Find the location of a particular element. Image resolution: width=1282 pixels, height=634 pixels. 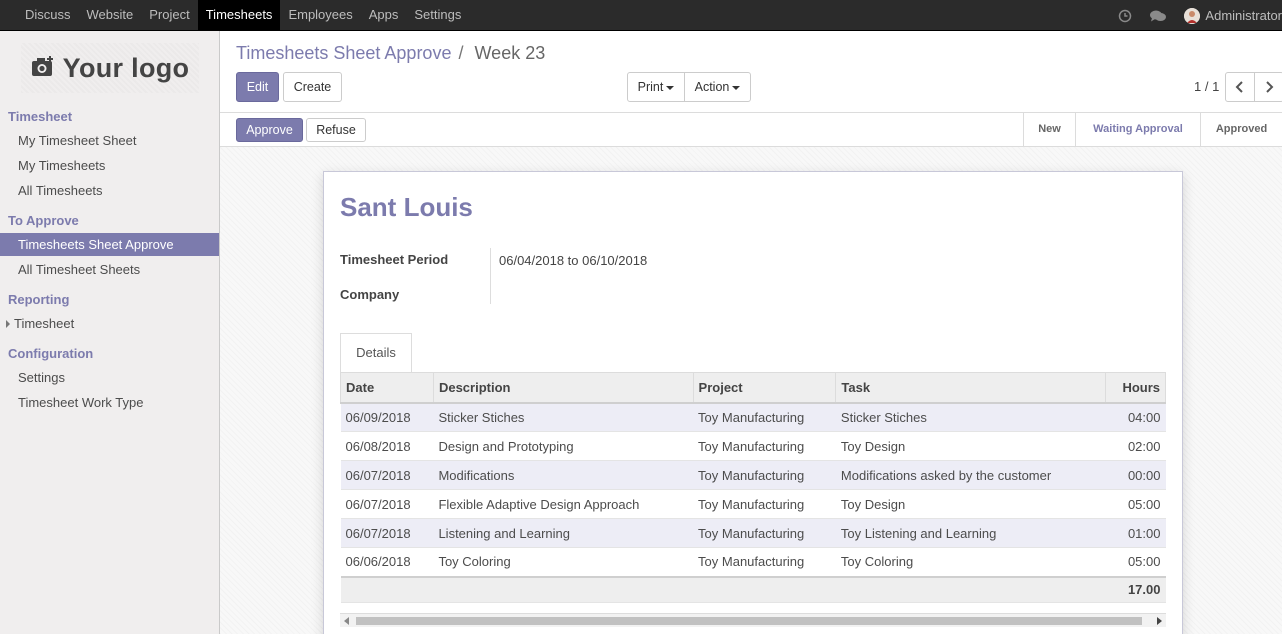

action-label: Action is located at coordinates (712, 87).